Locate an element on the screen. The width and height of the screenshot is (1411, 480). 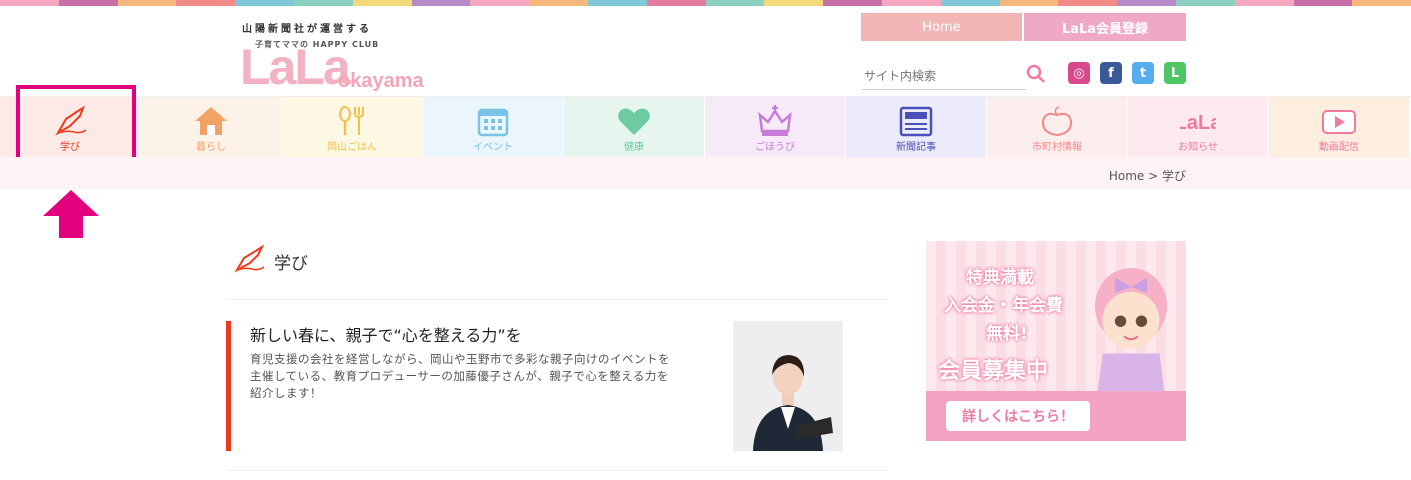
category-5: ごほうび is located at coordinates (775, 127).